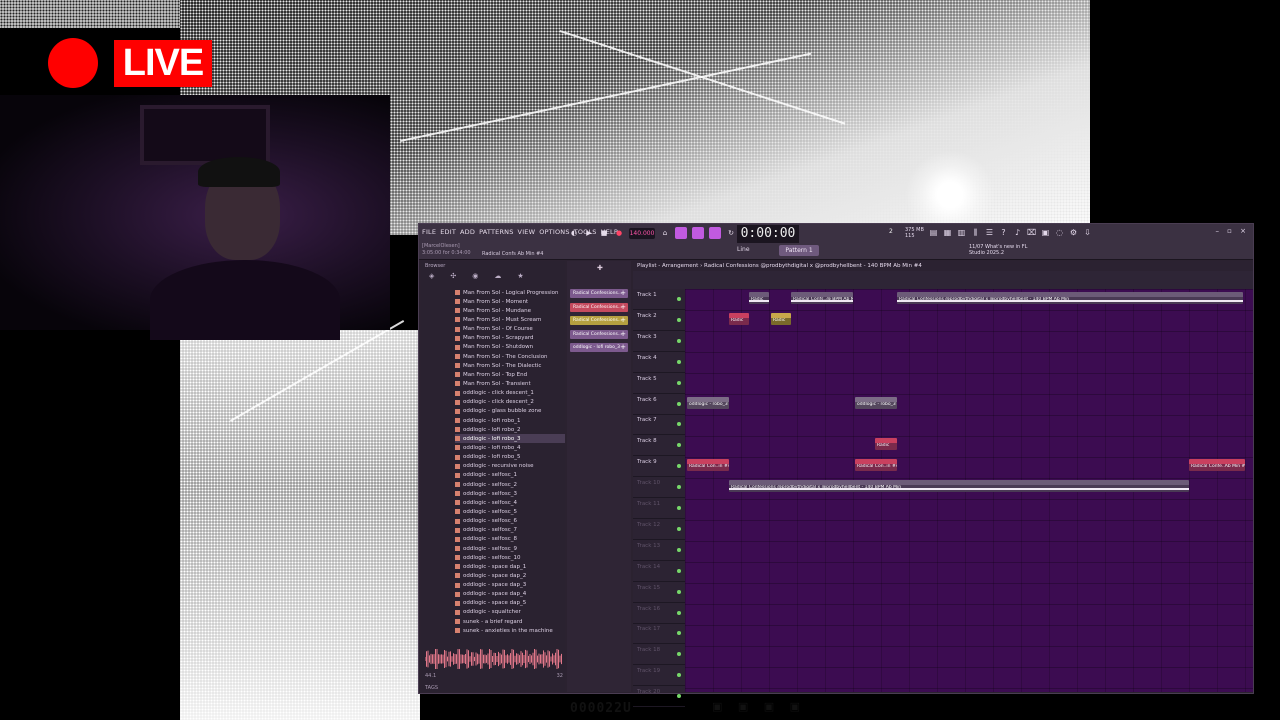 This screenshot has width=1280, height=720. What do you see at coordinates (1087, 232) in the screenshot?
I see `download-icon: ⇩` at bounding box center [1087, 232].